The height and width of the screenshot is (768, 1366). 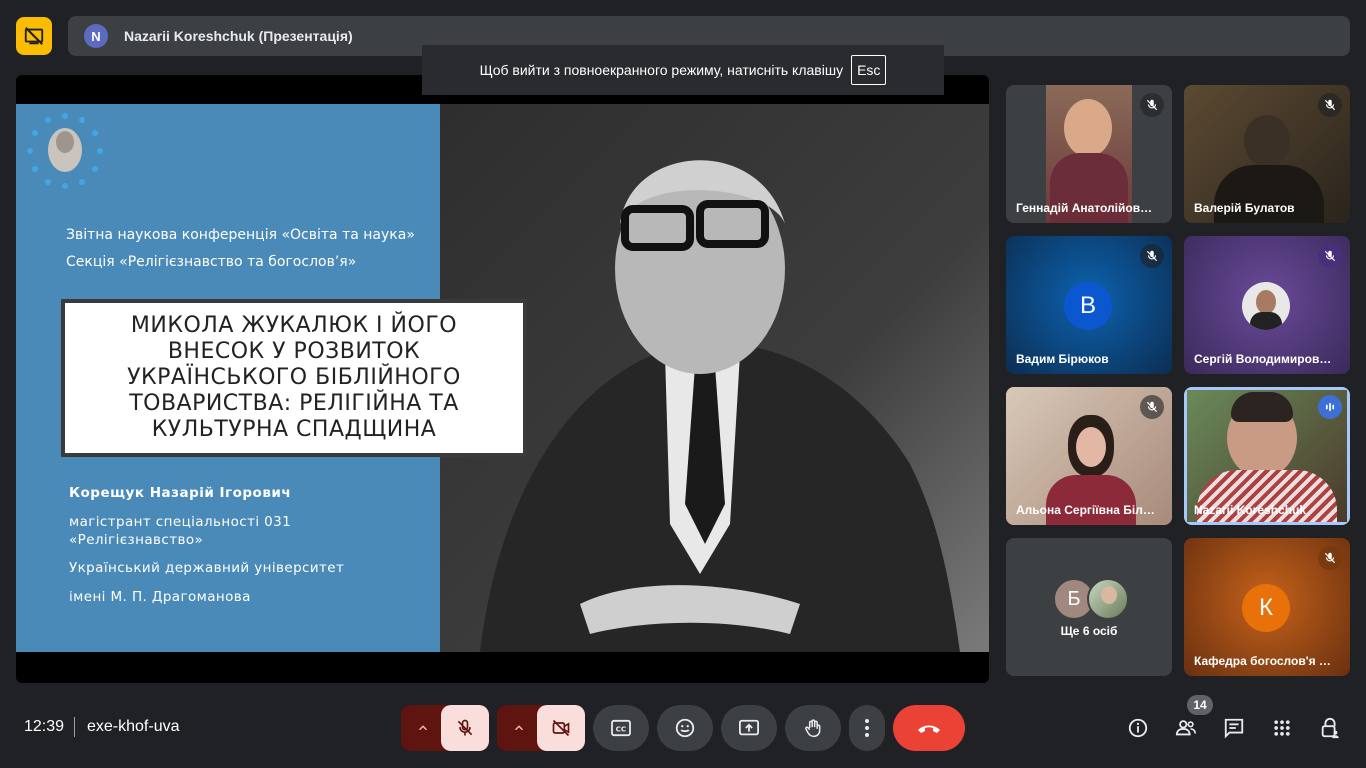 I want to click on apps-grid-icon, so click(x=1282, y=728).